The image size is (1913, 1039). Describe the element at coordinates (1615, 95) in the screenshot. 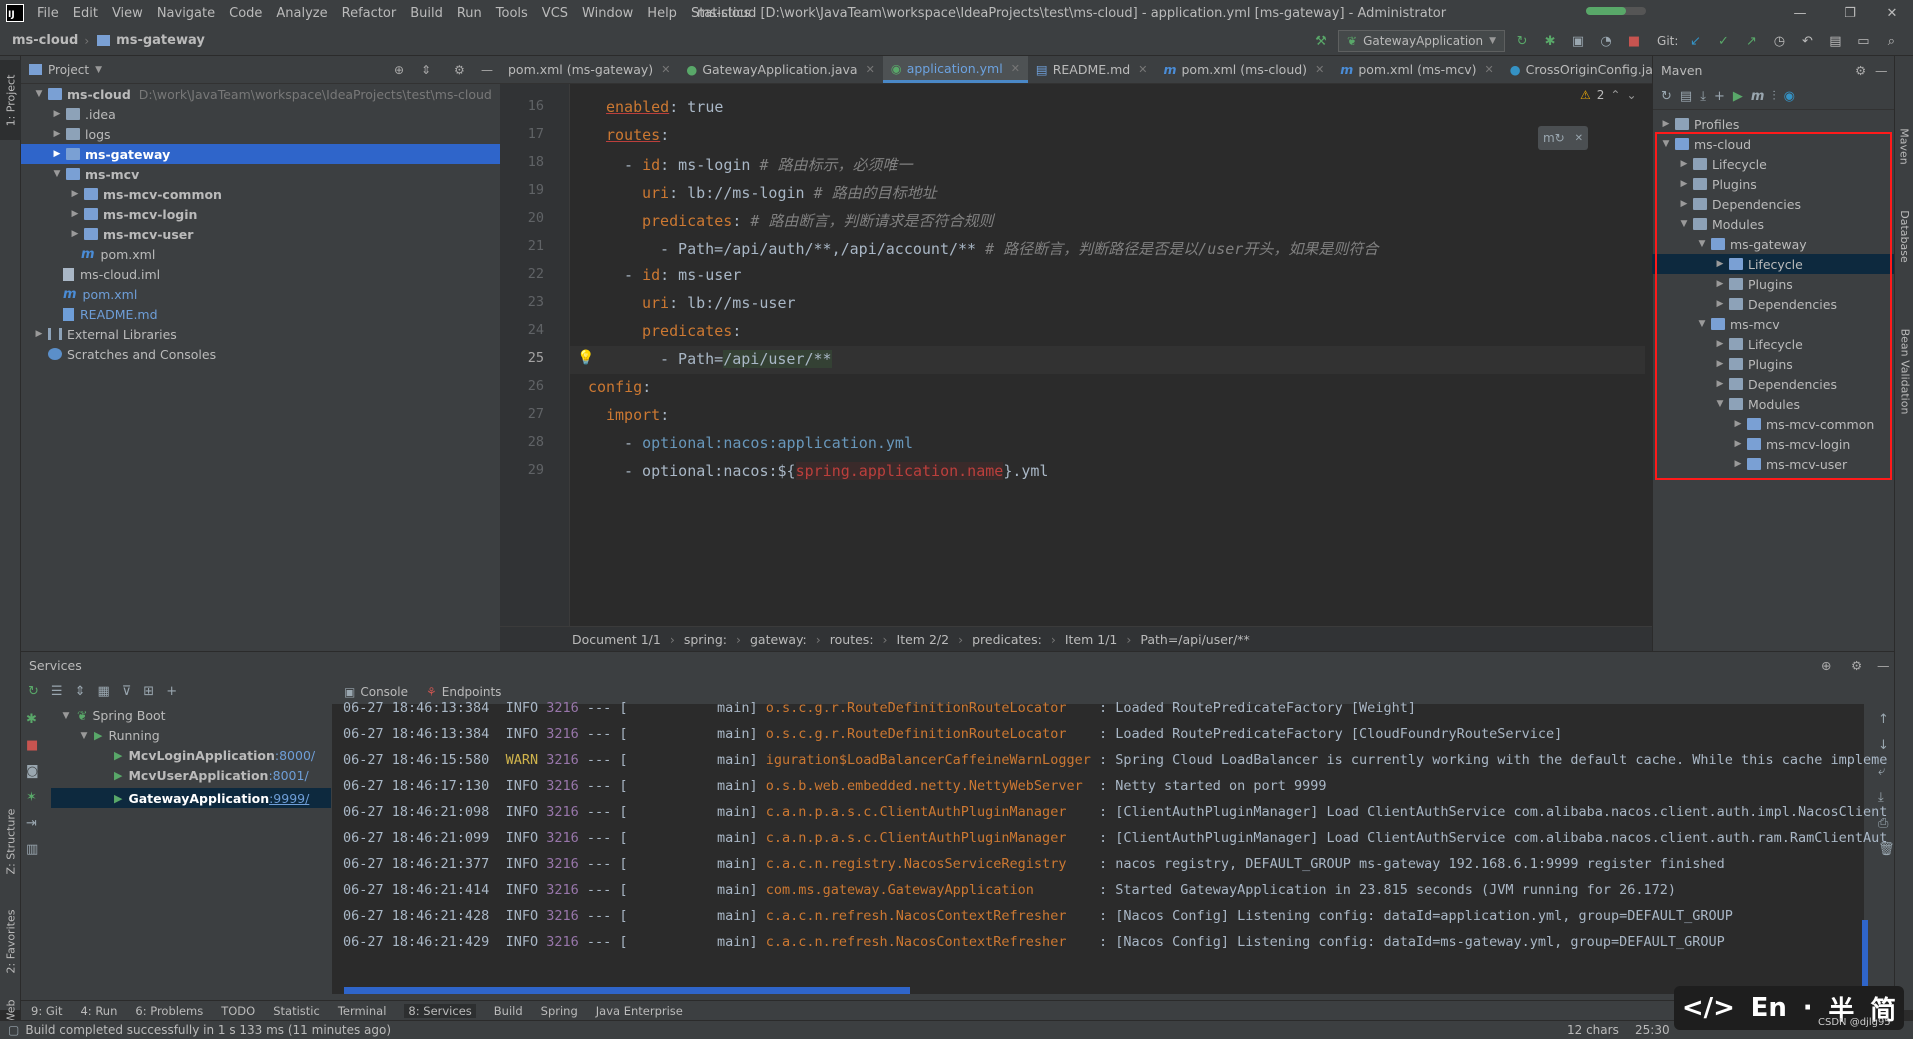

I see `chevron-up-icon: ⌃` at that location.